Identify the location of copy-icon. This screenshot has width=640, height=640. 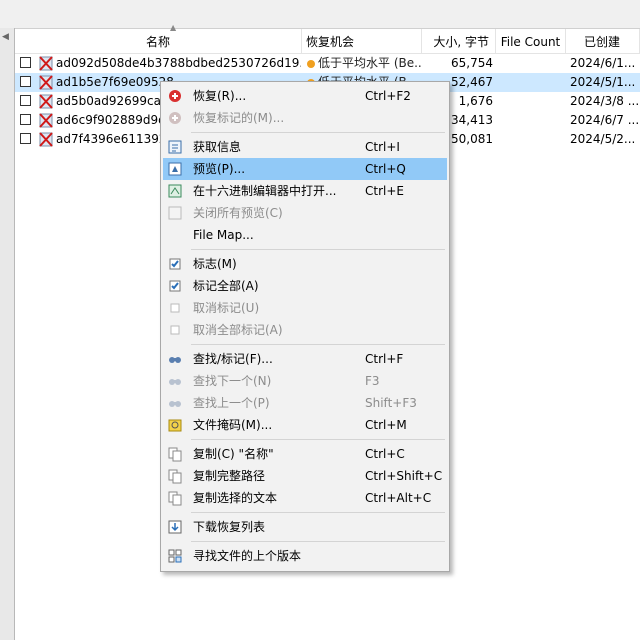
(175, 454).